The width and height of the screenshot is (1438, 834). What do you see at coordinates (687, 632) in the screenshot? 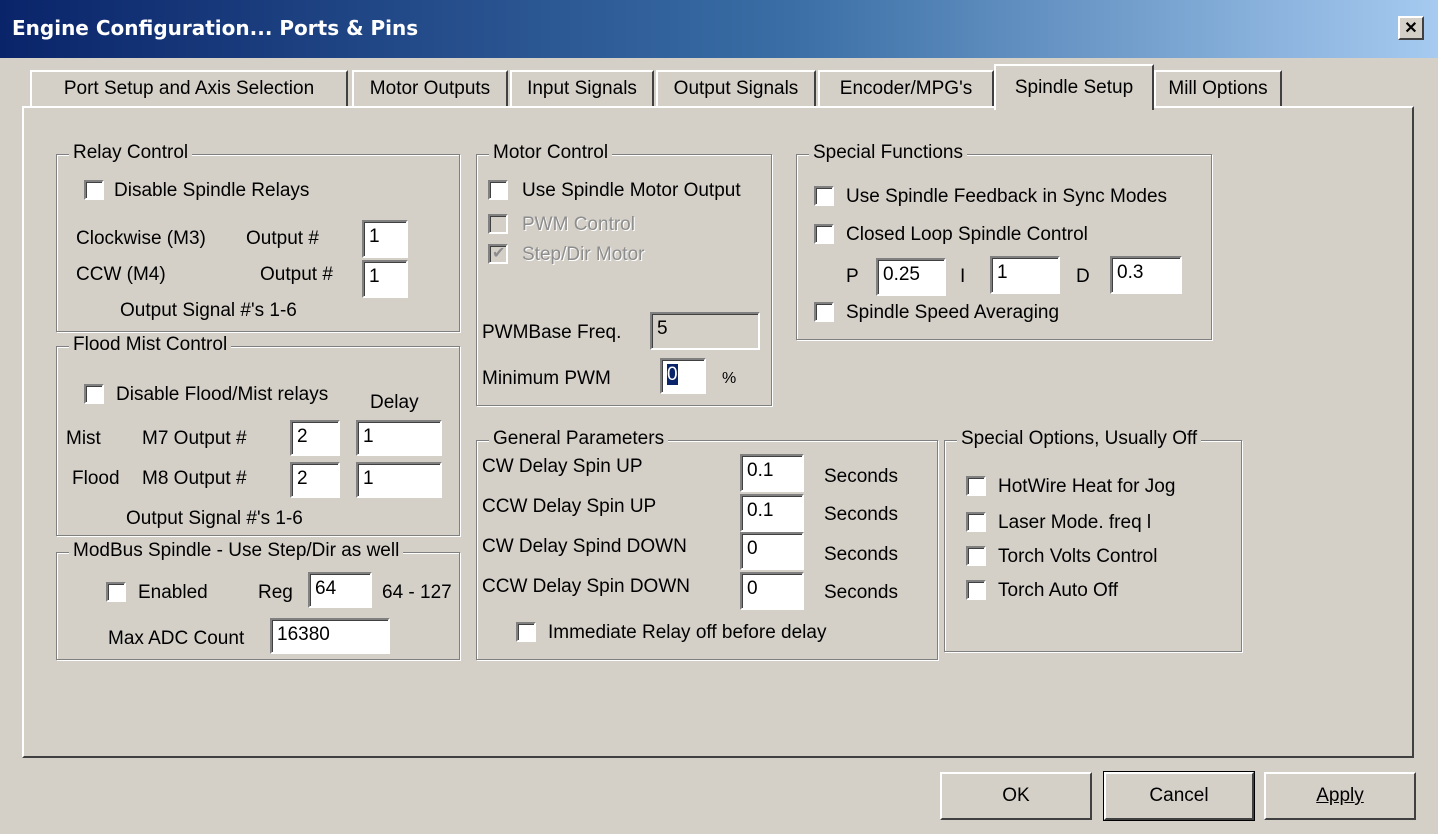
I see `immediate-relay-label: Immediate Relay off before delay` at bounding box center [687, 632].